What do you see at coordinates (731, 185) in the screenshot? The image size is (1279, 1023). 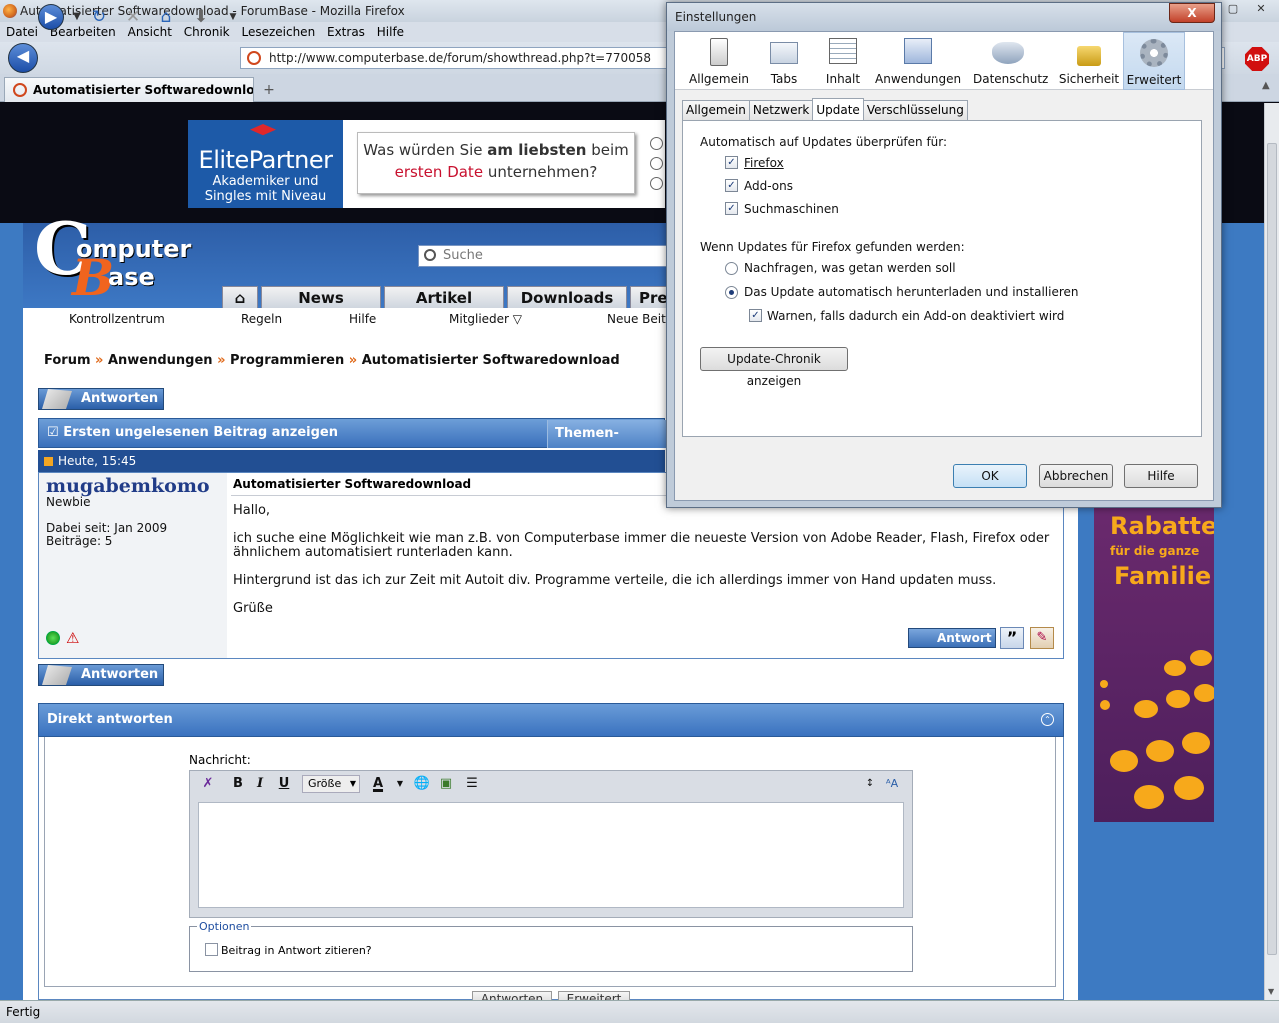 I see `check-addons: ✓` at bounding box center [731, 185].